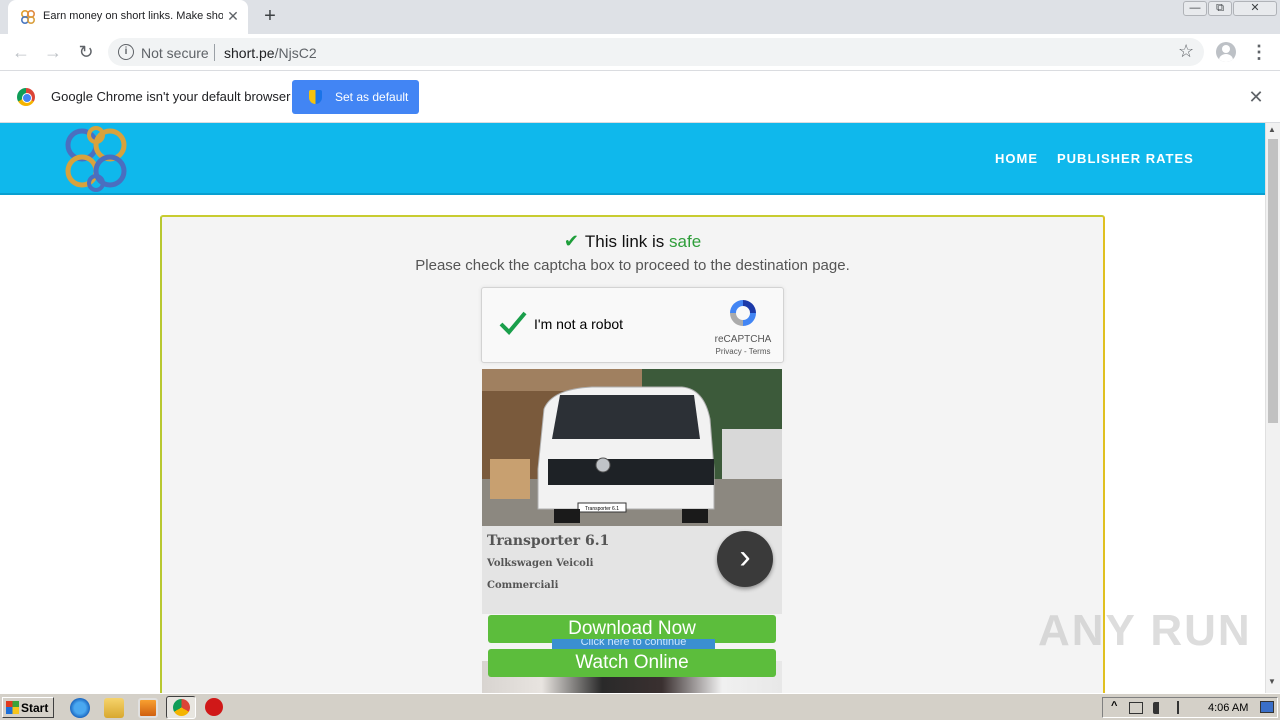 The height and width of the screenshot is (720, 1280). I want to click on volume-icon, so click(1159, 708).